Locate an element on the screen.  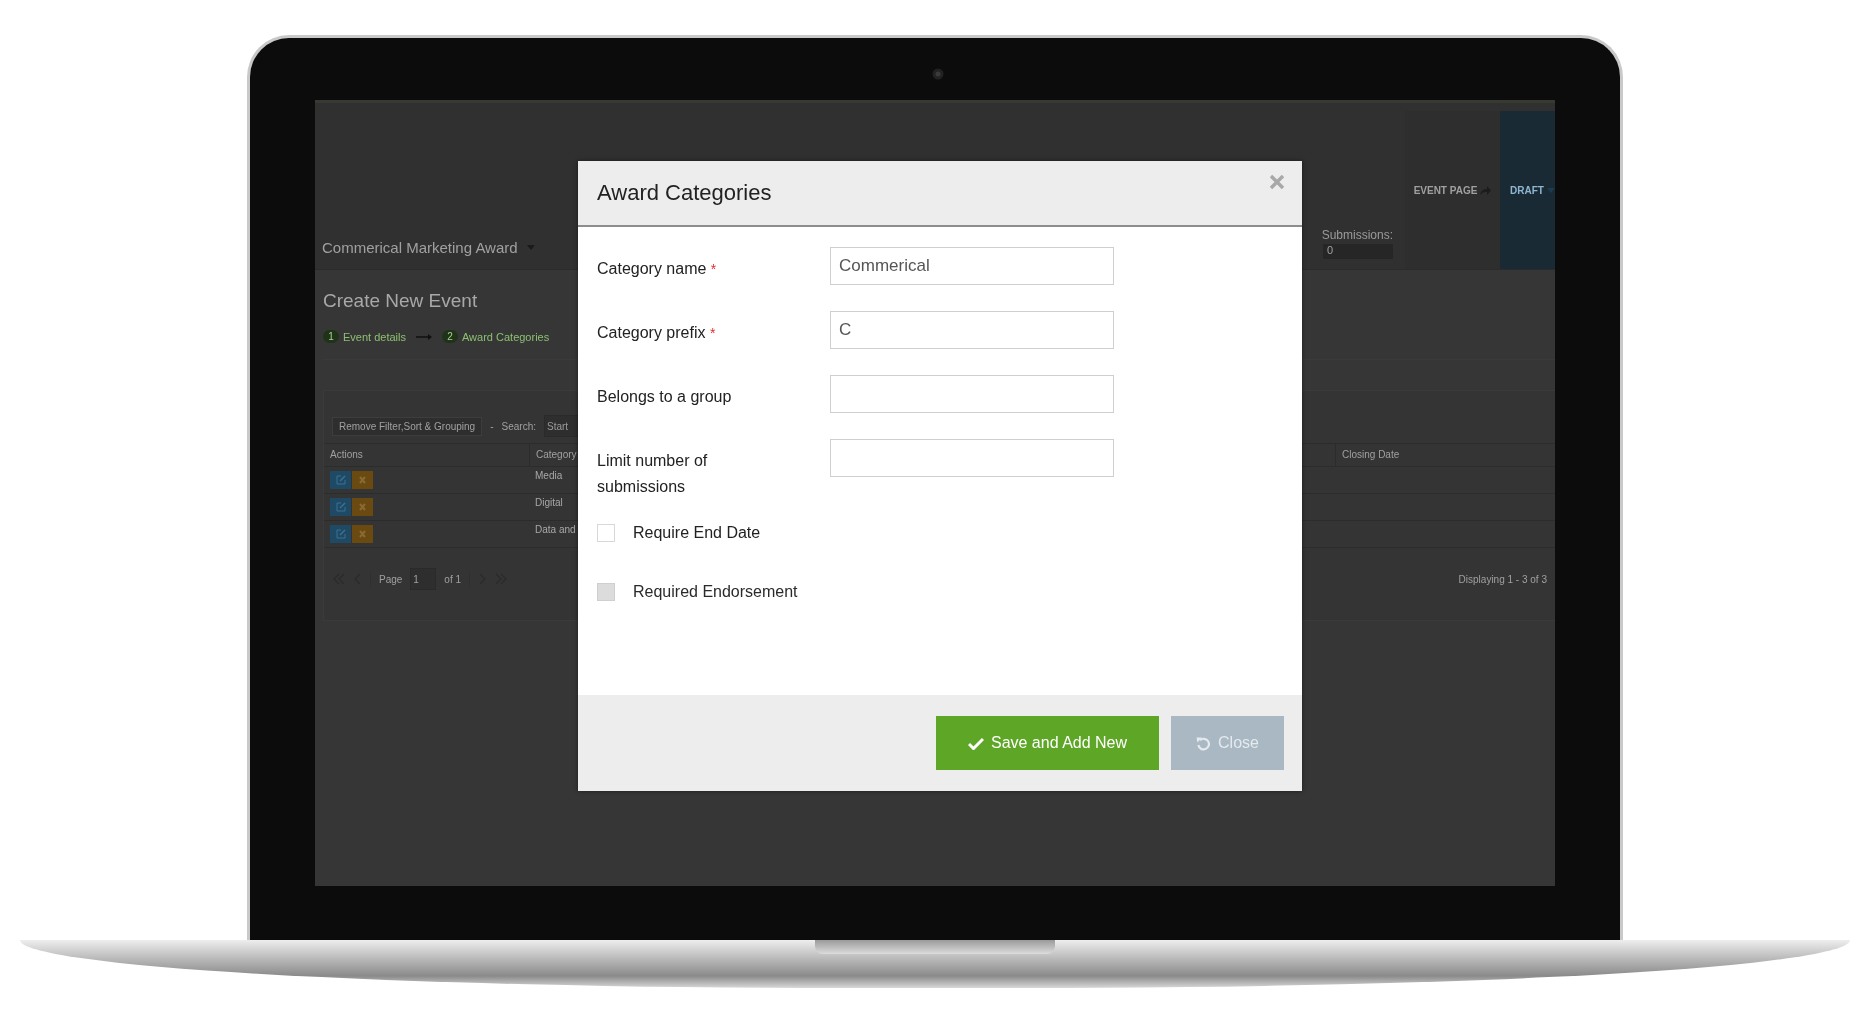
page-number-field: 1 is located at coordinates (423, 579).